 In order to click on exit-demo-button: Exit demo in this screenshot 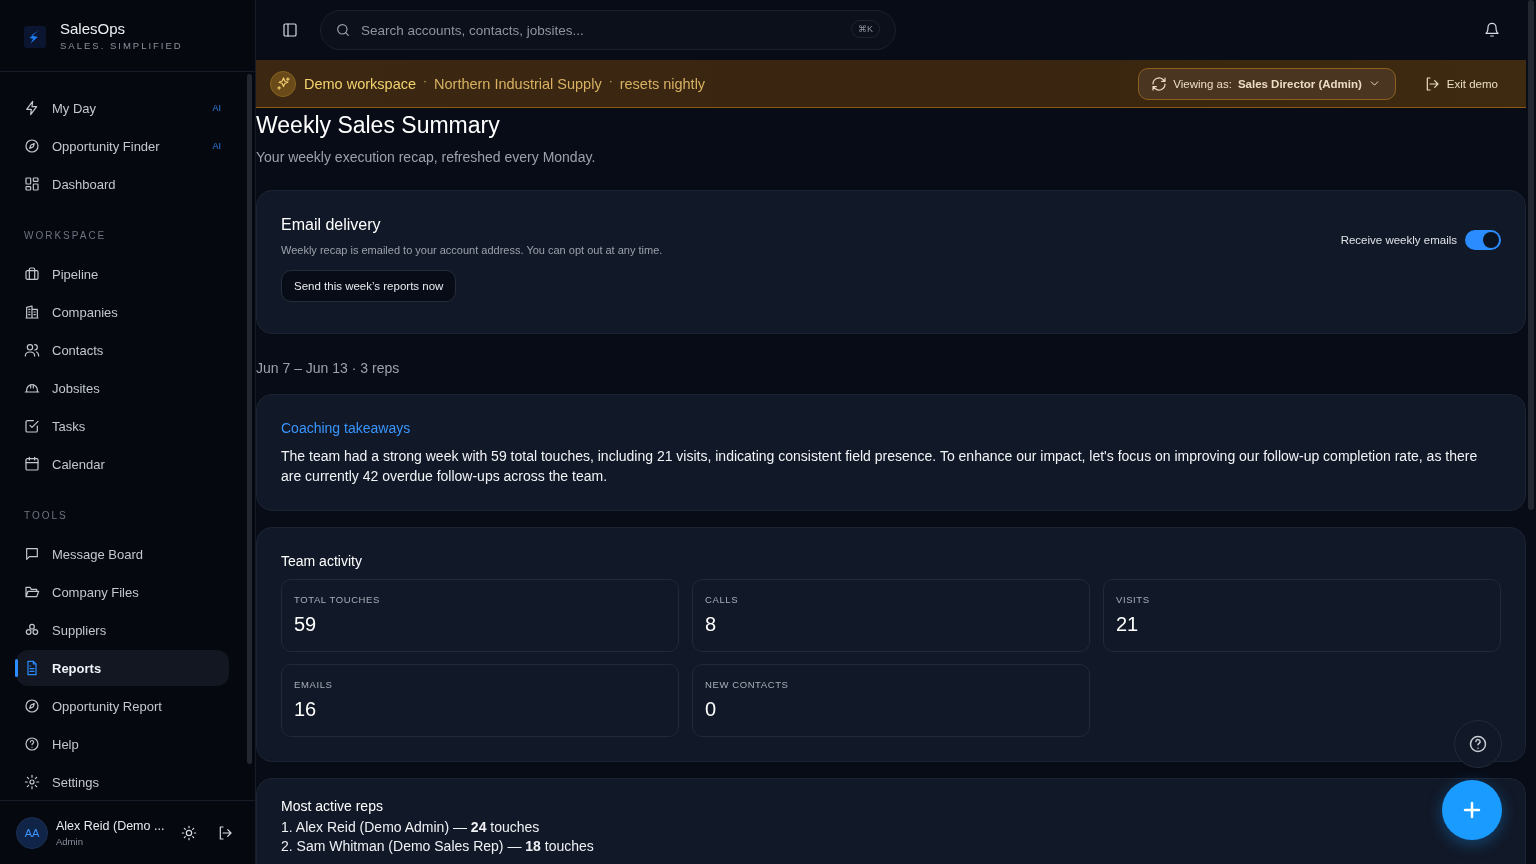, I will do `click(1456, 83)`.